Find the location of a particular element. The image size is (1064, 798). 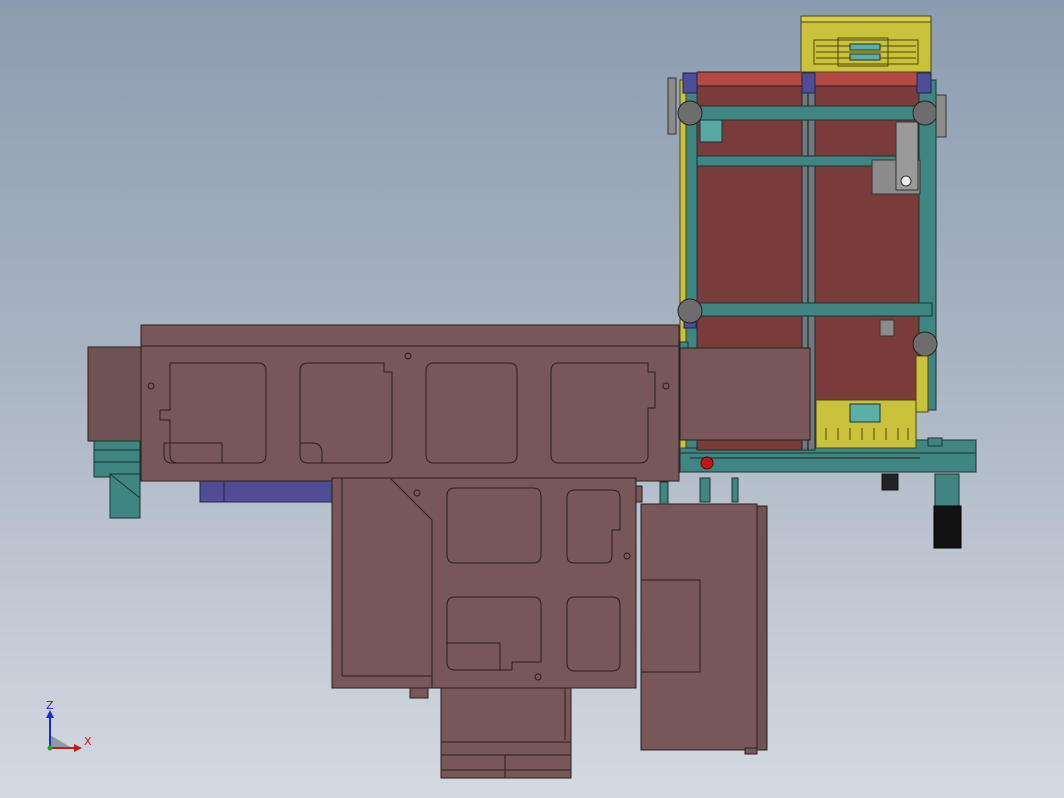

top-bracket is located at coordinates (866, 44).